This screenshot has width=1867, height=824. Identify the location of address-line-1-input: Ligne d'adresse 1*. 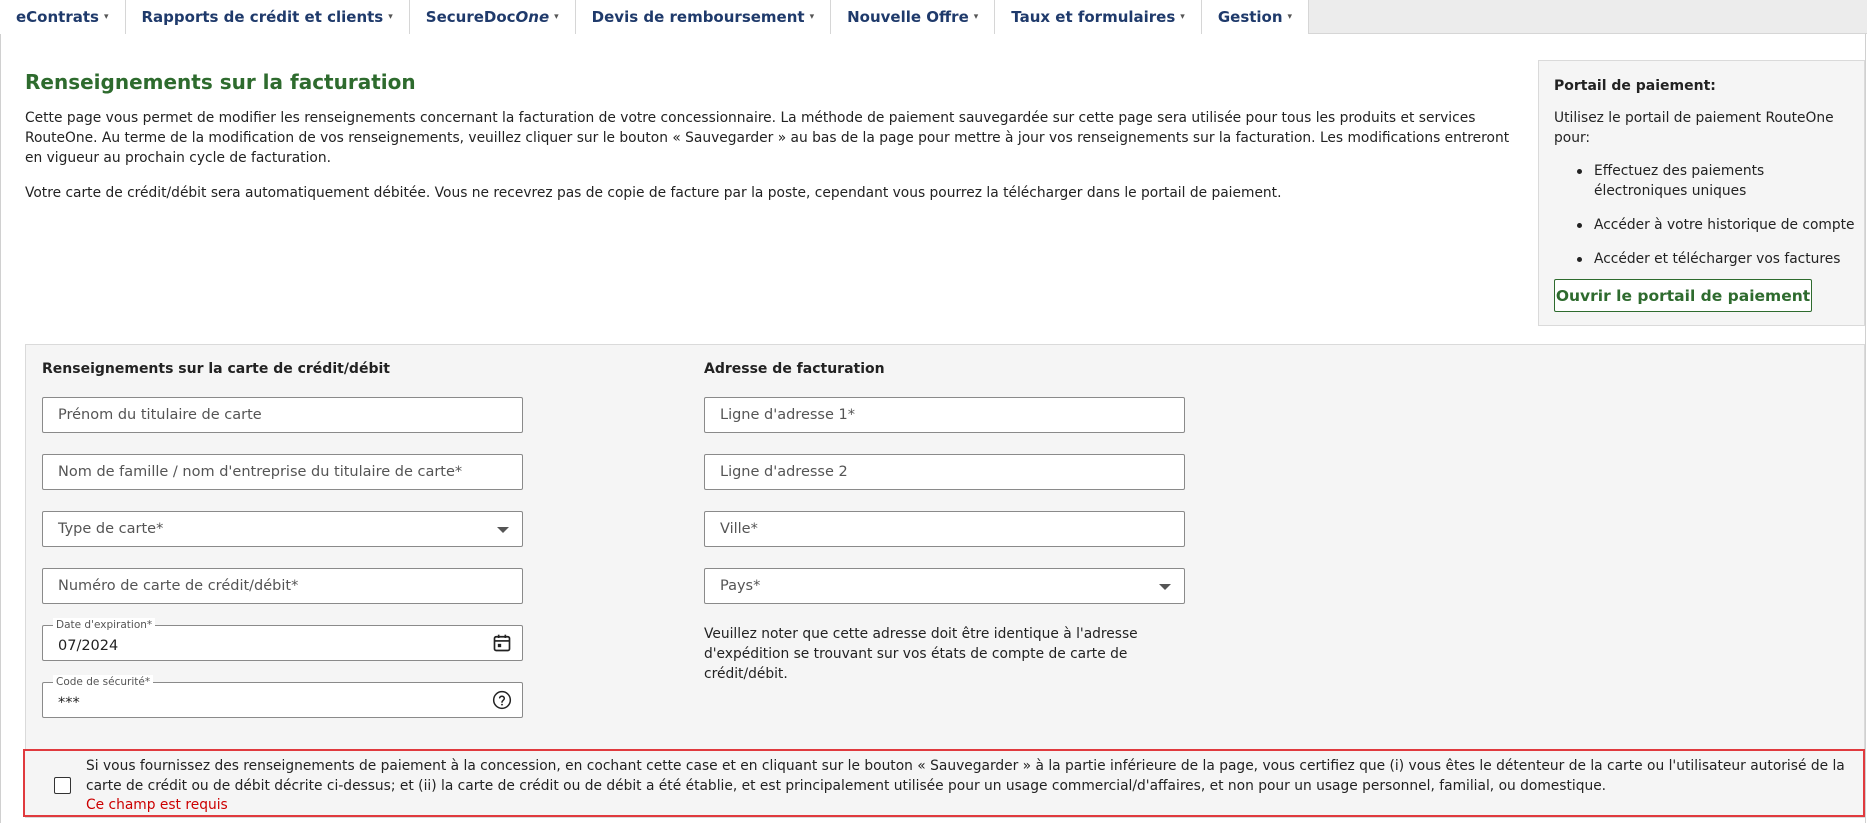
(944, 415).